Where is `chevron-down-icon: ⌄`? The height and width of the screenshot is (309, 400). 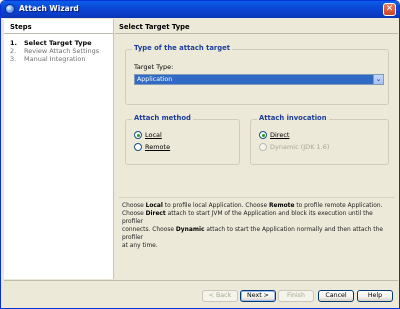
chevron-down-icon: ⌄ is located at coordinates (378, 79).